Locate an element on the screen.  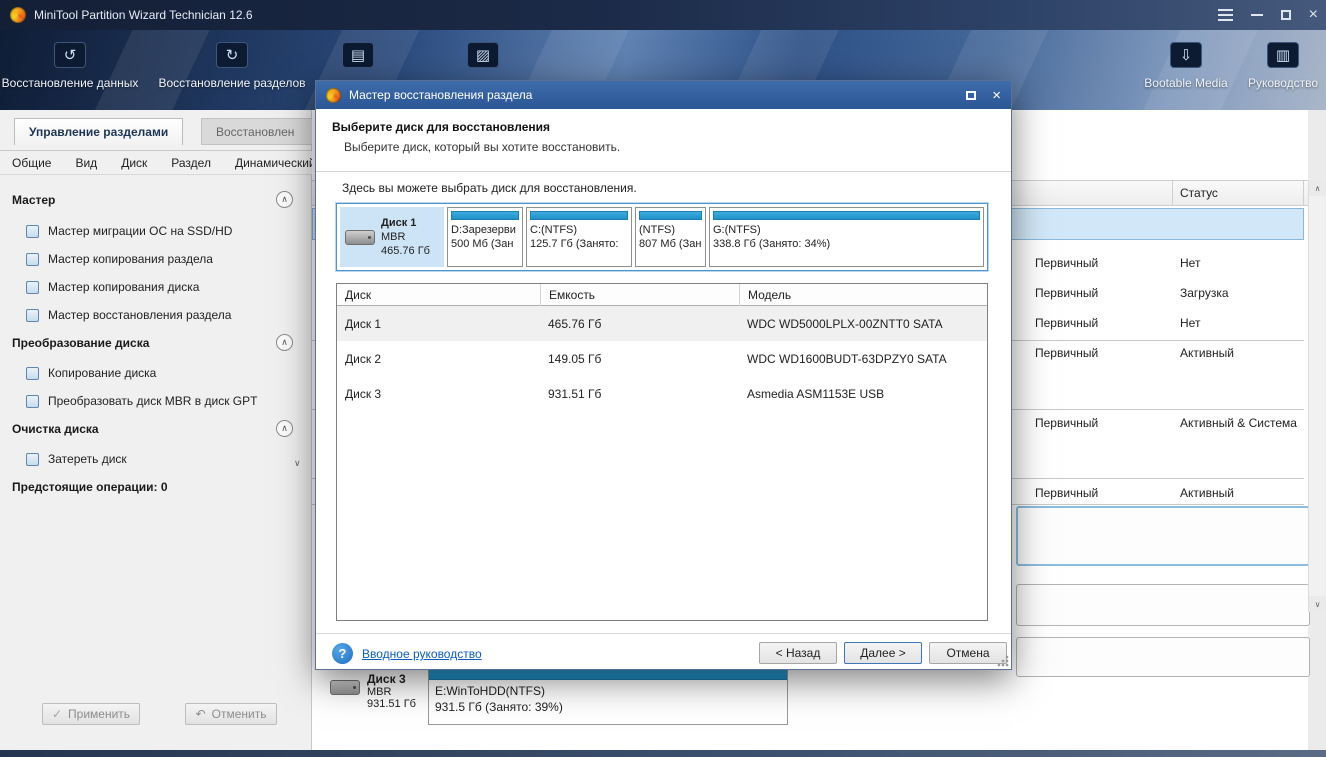
maximize-icon is located at coordinates (1285, 15).